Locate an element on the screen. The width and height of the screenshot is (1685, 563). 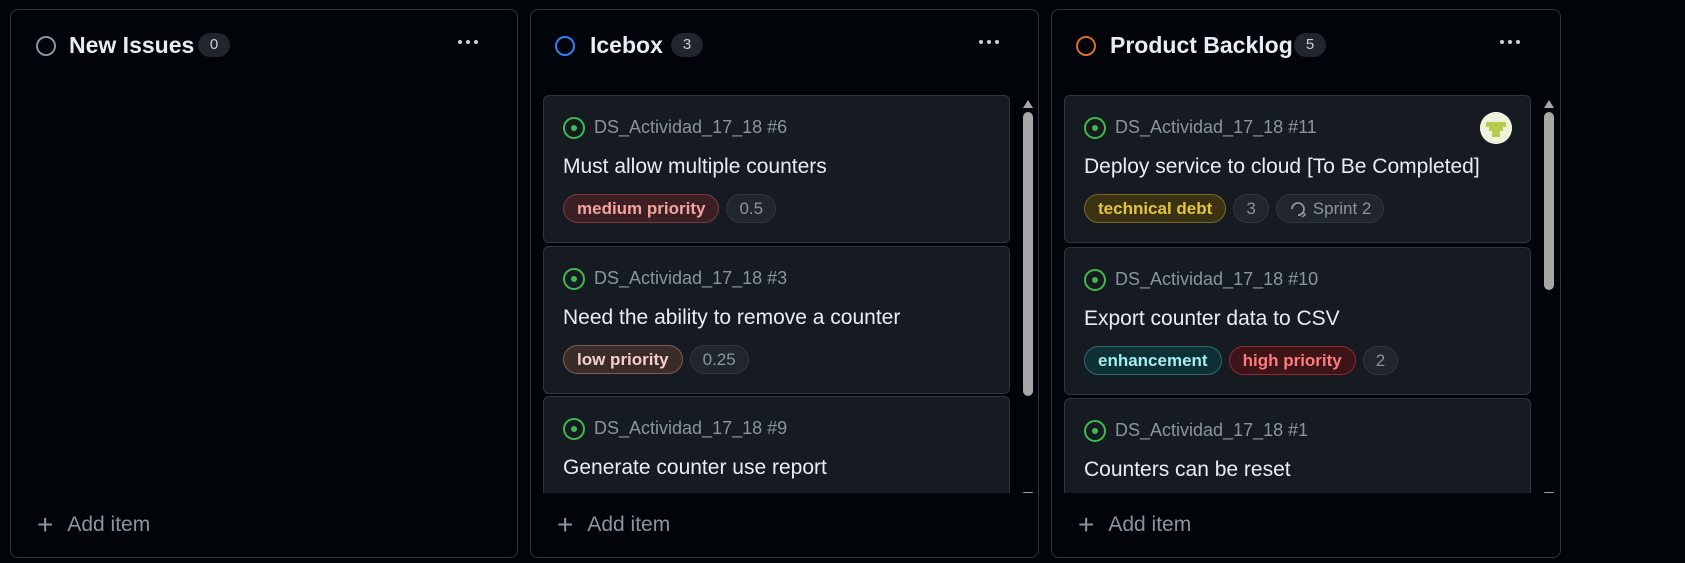
column-title: Icebox is located at coordinates (626, 45).